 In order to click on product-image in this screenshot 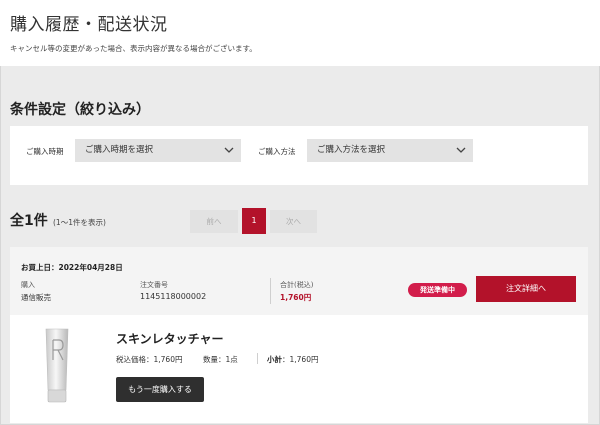, I will do `click(57, 365)`.